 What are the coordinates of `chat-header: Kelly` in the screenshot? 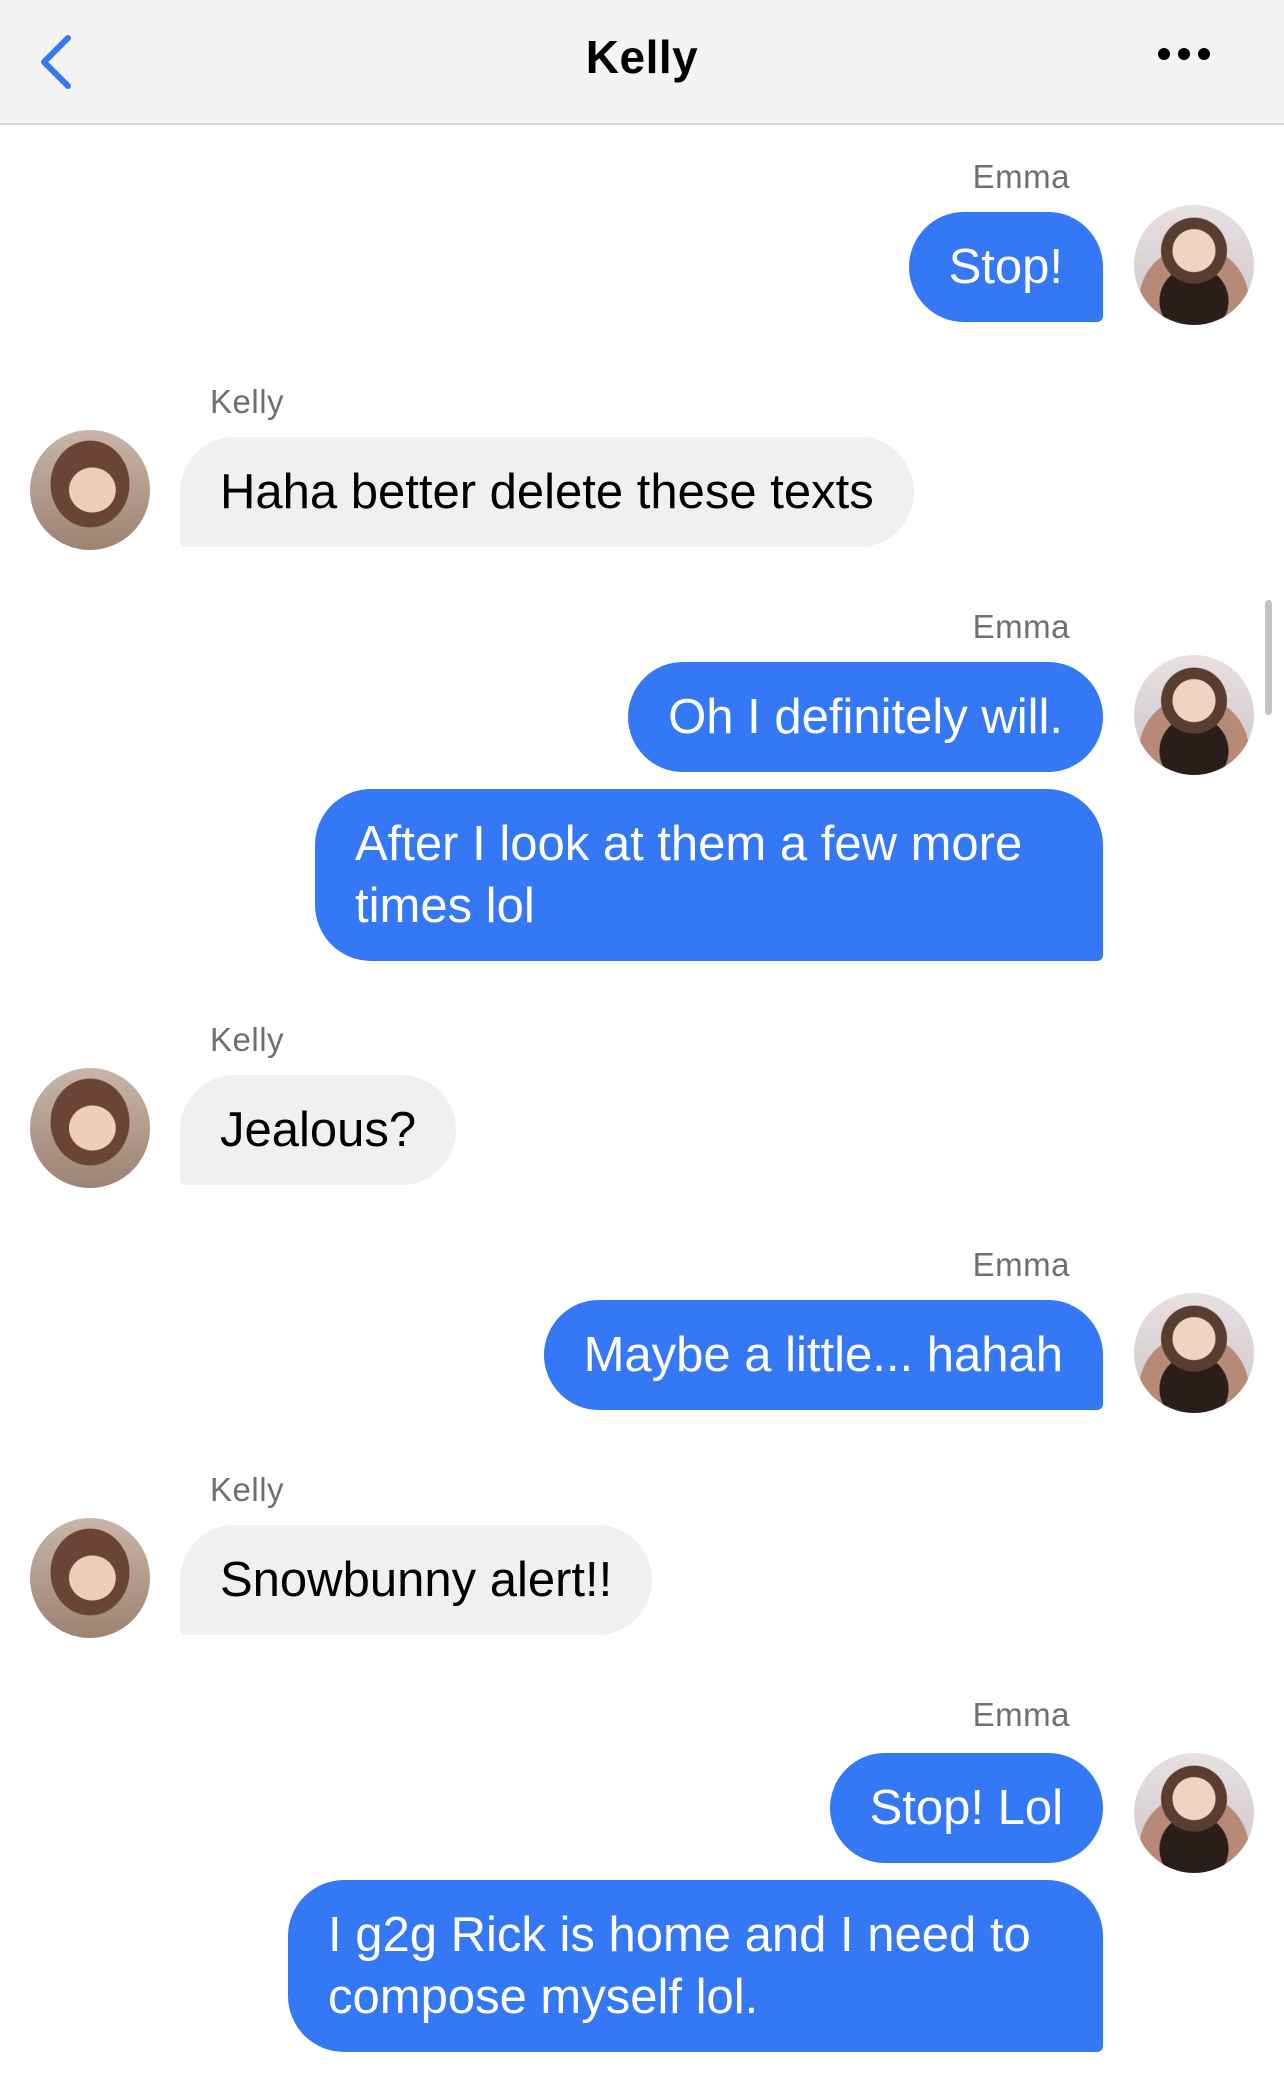 It's located at (642, 62).